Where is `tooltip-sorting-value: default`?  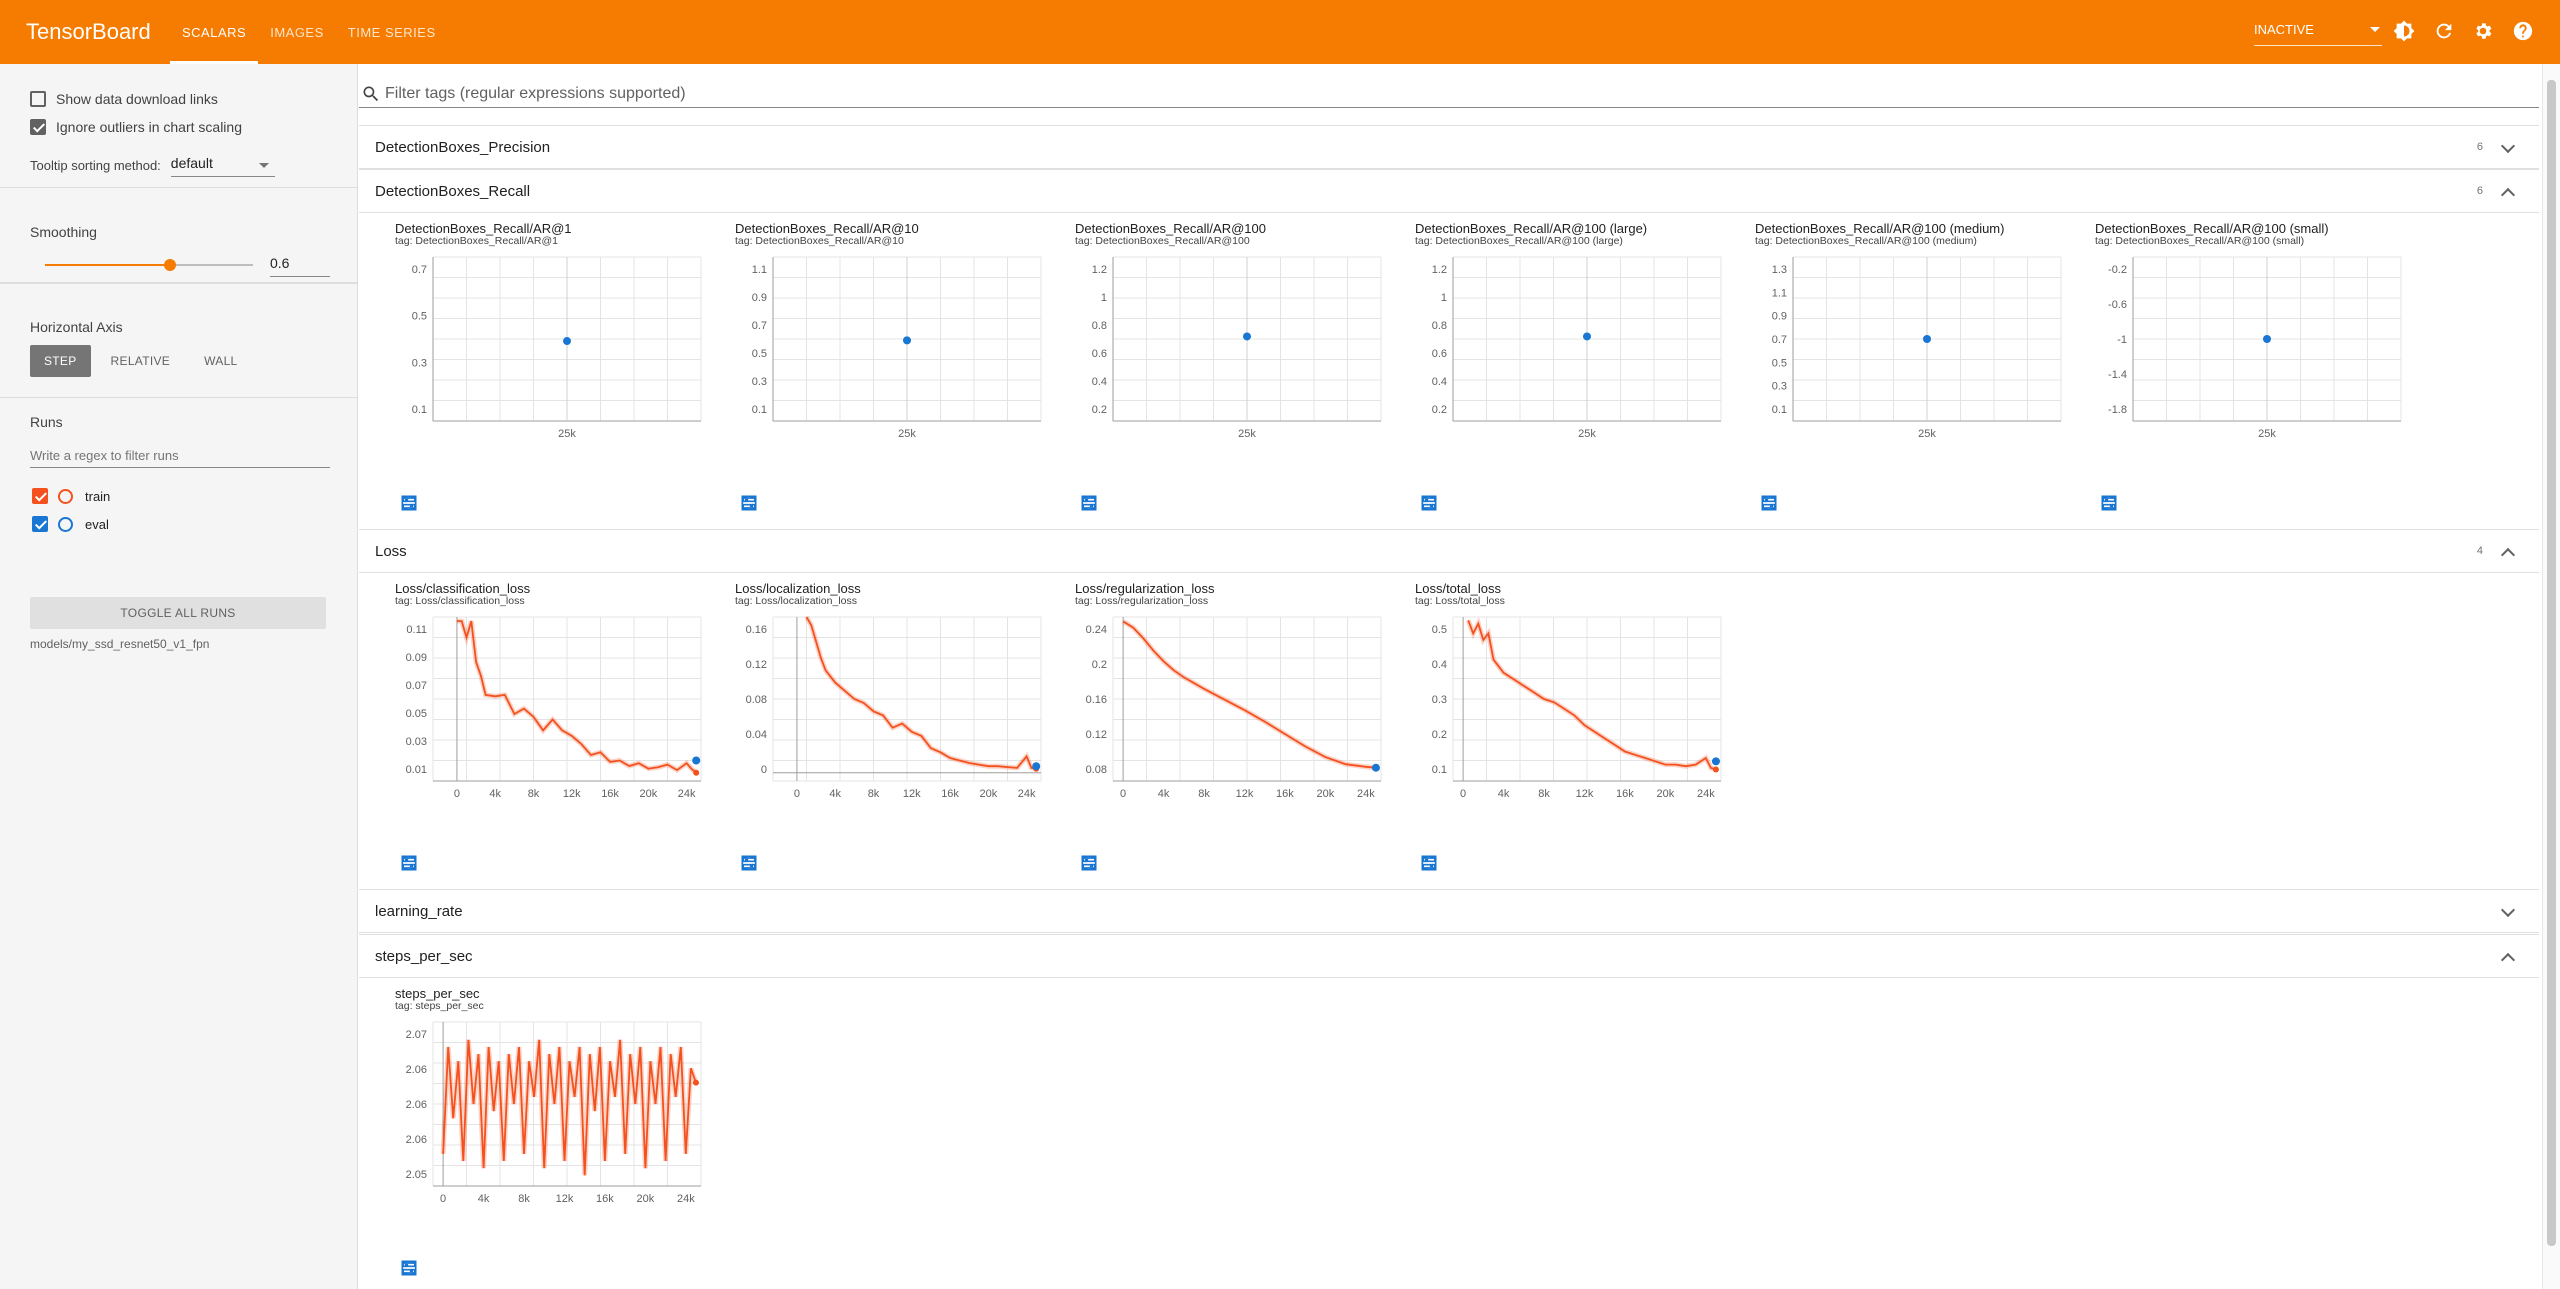 tooltip-sorting-value: default is located at coordinates (191, 163).